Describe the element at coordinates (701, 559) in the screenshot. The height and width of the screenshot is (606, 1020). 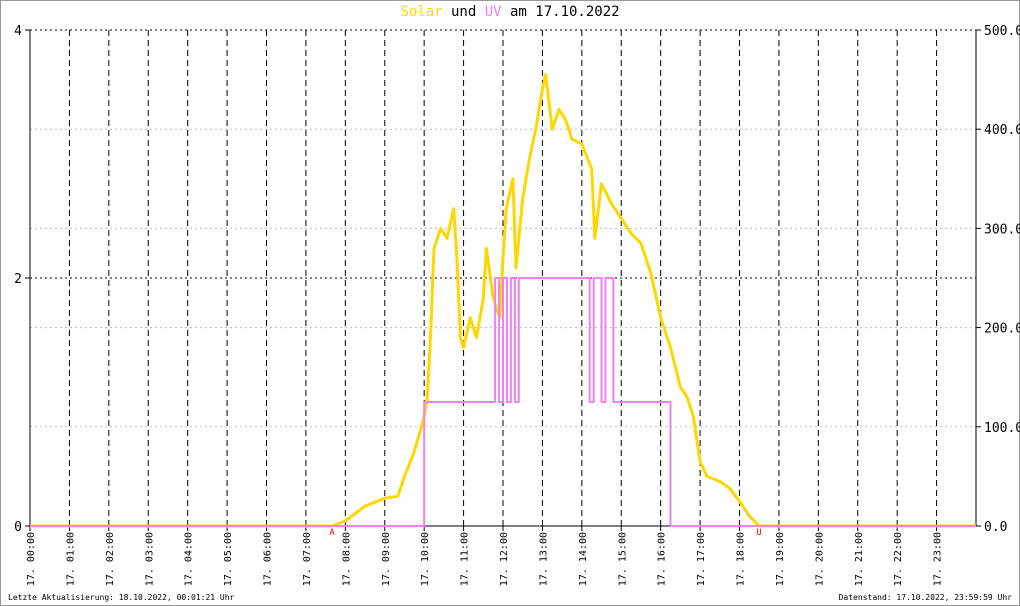
I see `x-tick-label: 17. 17:00` at that location.